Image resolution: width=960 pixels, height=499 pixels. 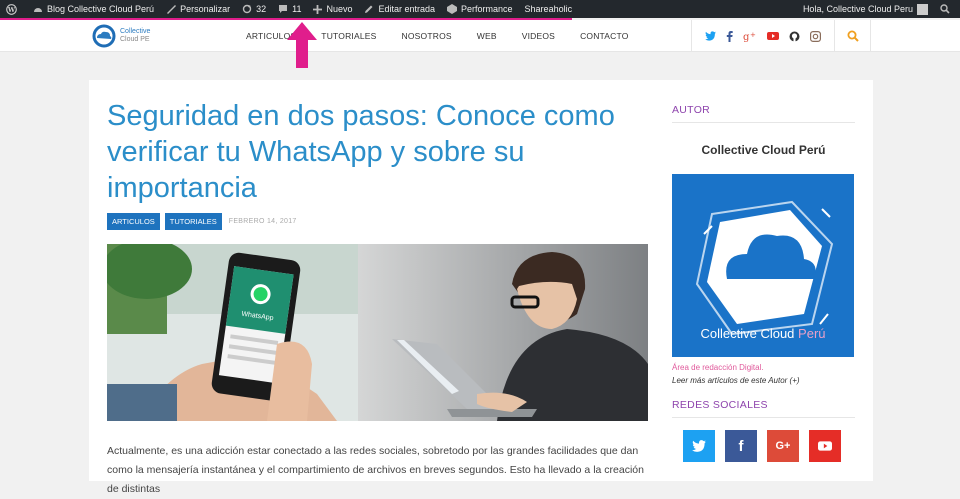 I want to click on greeting-label: Hola, Collective Cloud Peru, so click(x=857, y=9).